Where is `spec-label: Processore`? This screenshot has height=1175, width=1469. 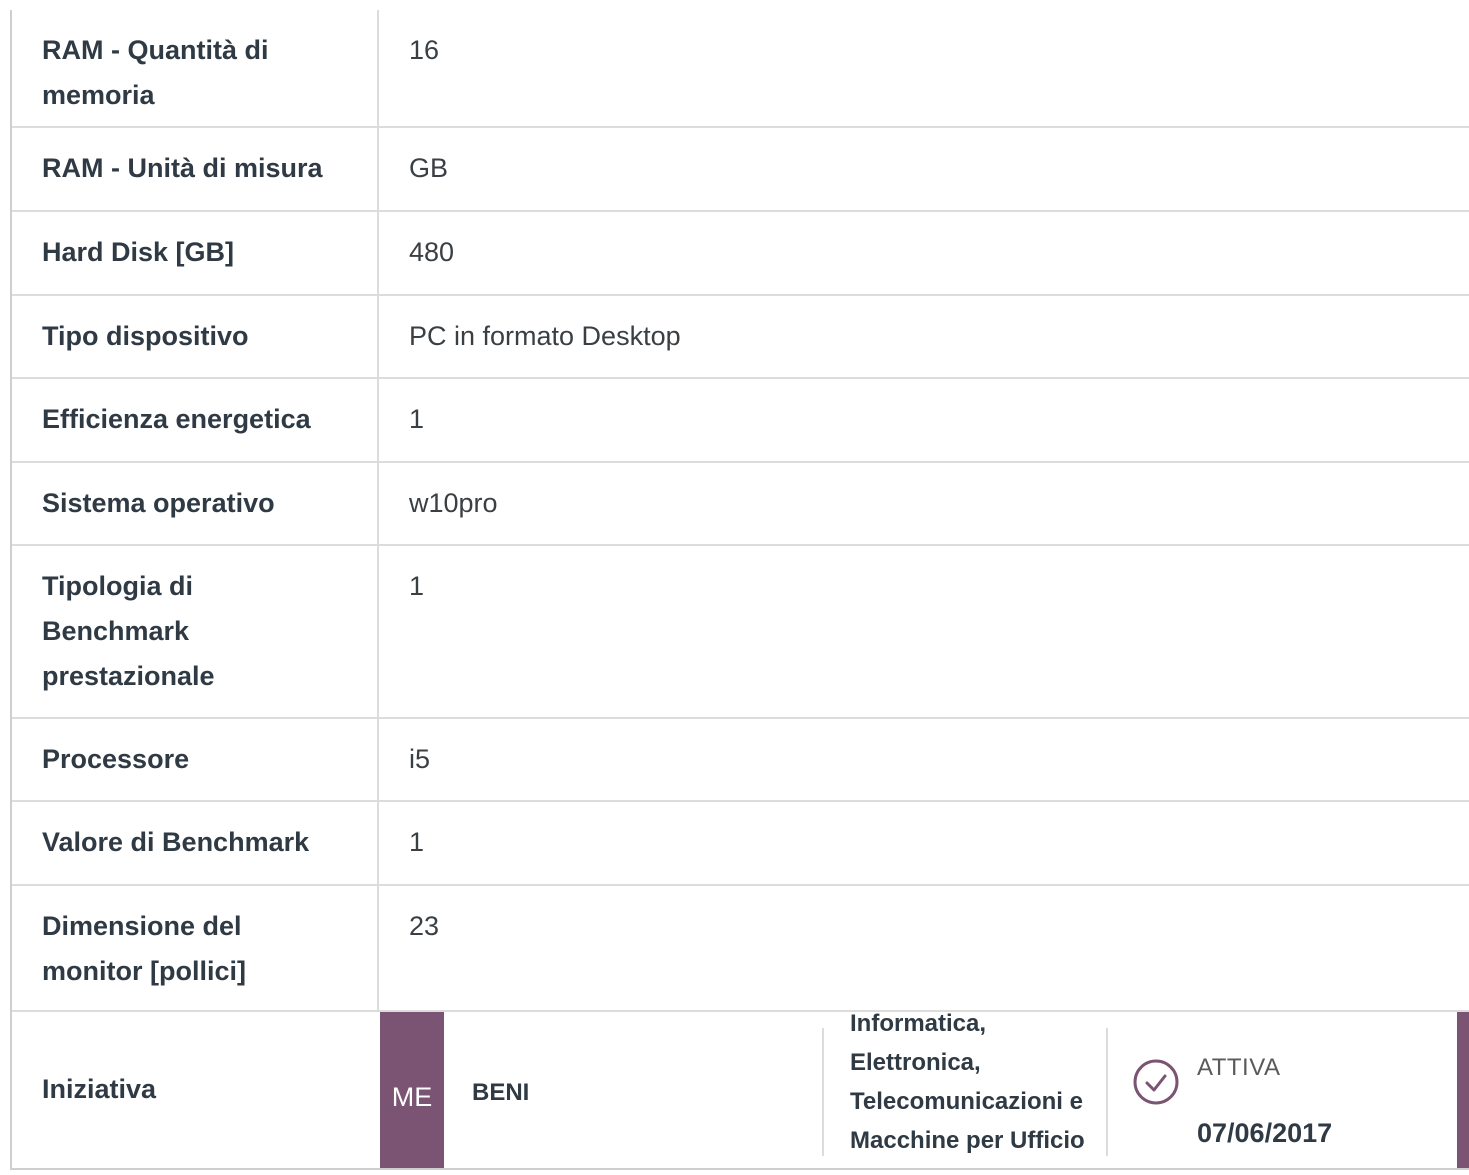 spec-label: Processore is located at coordinates (195, 760).